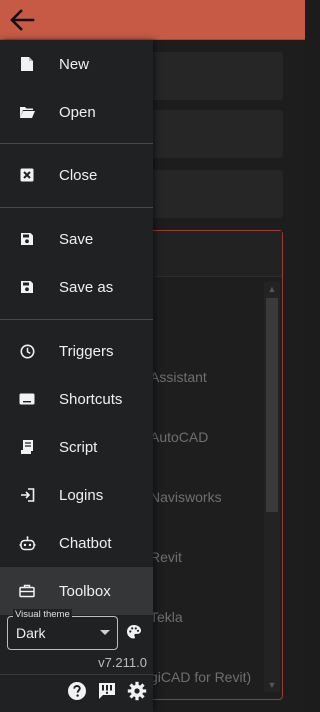 The image size is (320, 712). Describe the element at coordinates (27, 543) in the screenshot. I see `robot-icon` at that location.